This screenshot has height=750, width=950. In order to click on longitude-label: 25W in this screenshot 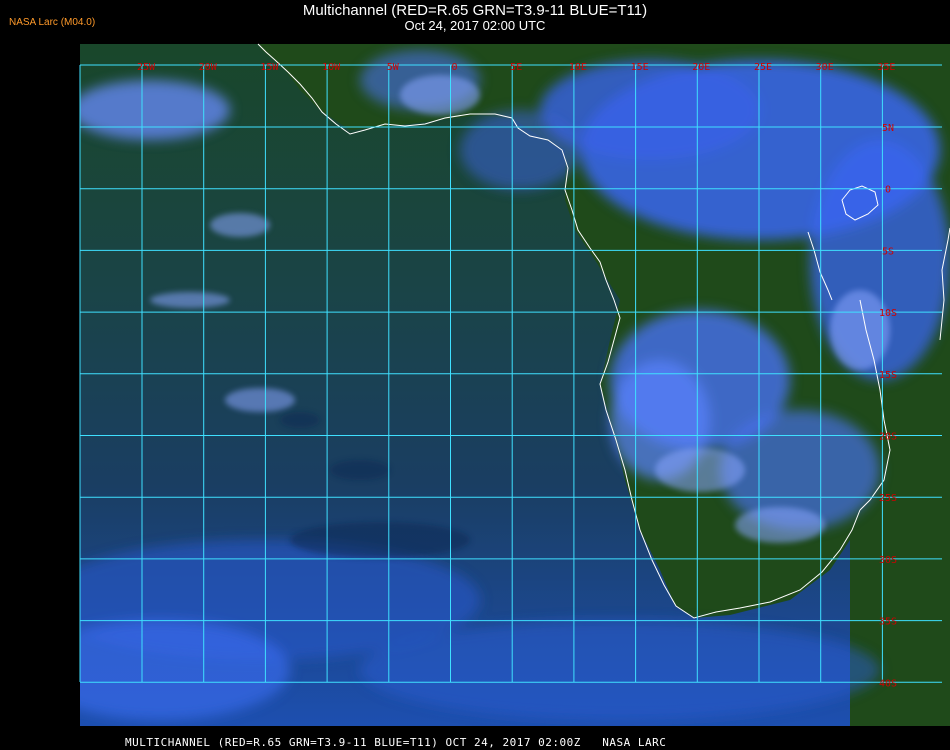, I will do `click(146, 67)`.